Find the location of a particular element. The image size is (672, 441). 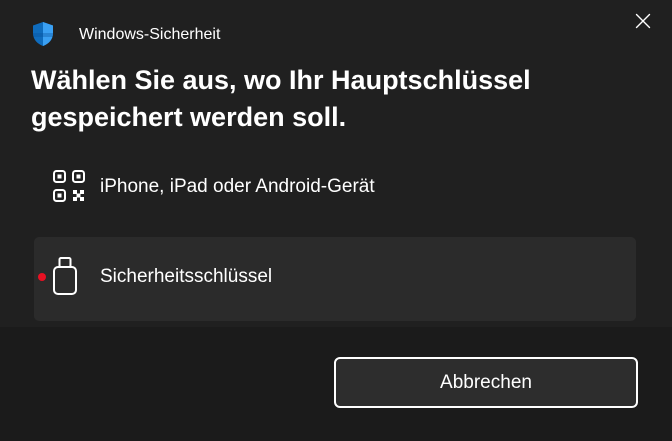

selection-indicator-dot is located at coordinates (42, 277).